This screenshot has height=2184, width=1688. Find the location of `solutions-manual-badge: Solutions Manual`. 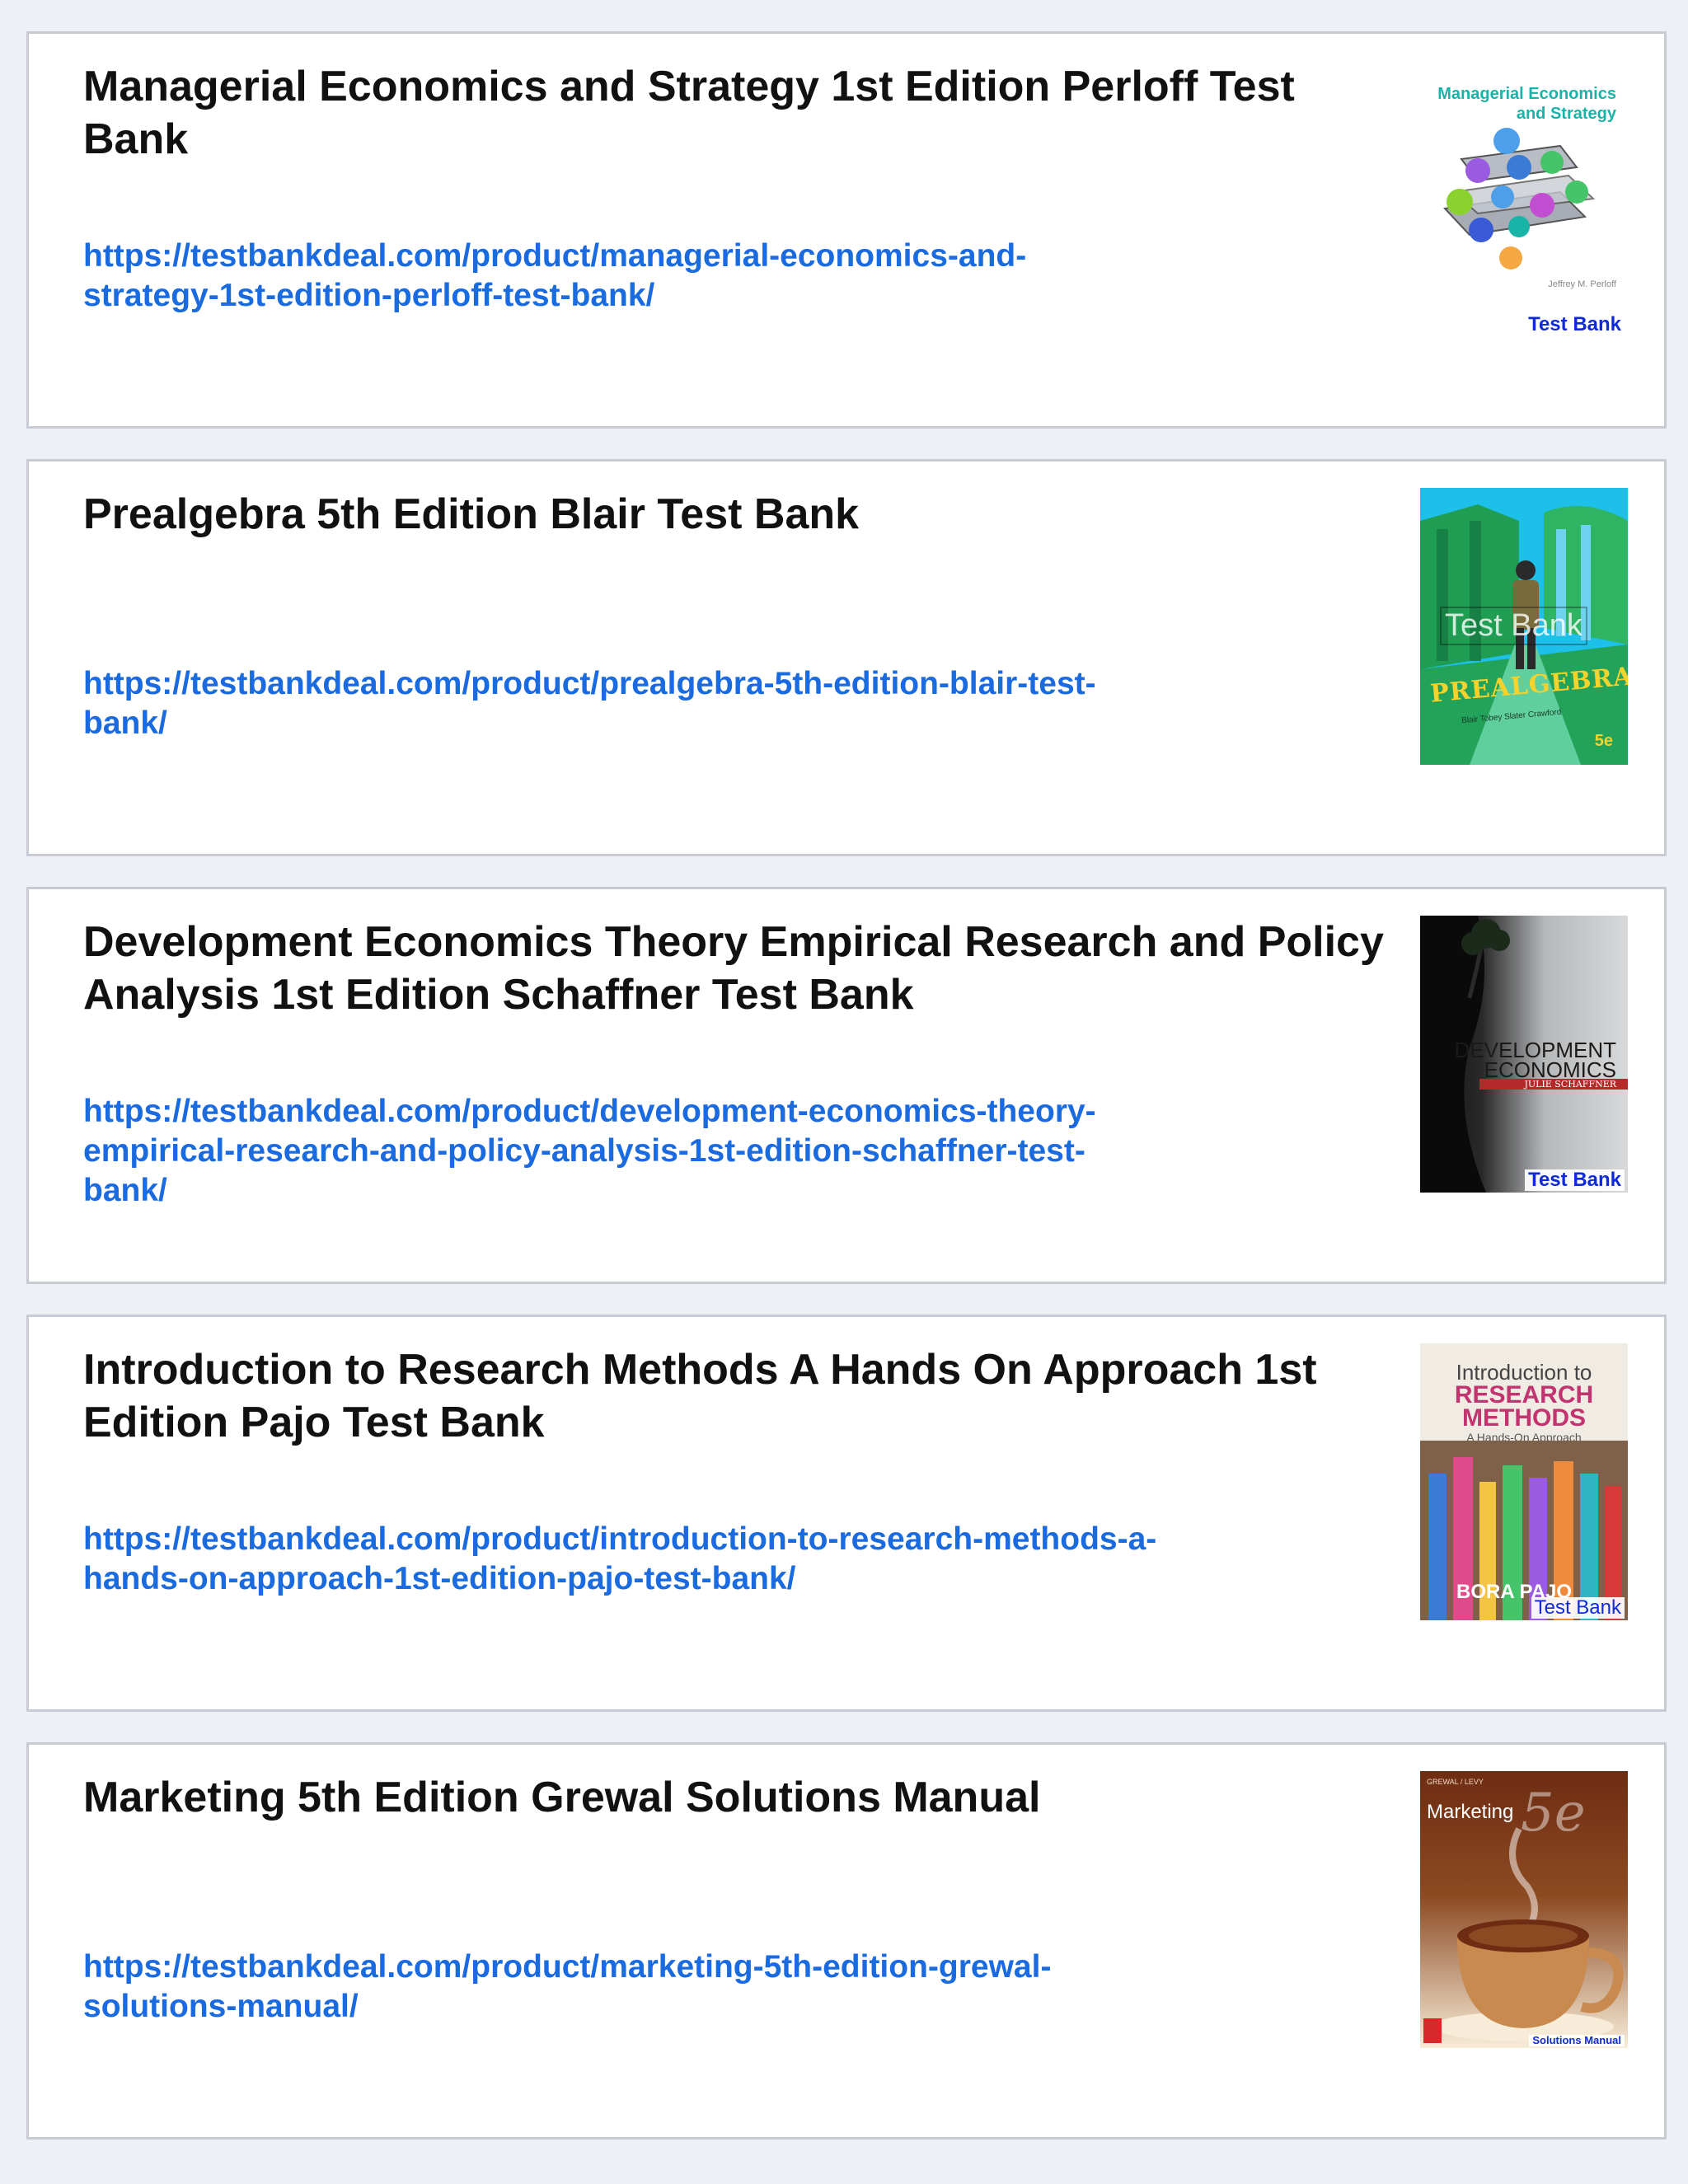

solutions-manual-badge: Solutions Manual is located at coordinates (1577, 2040).